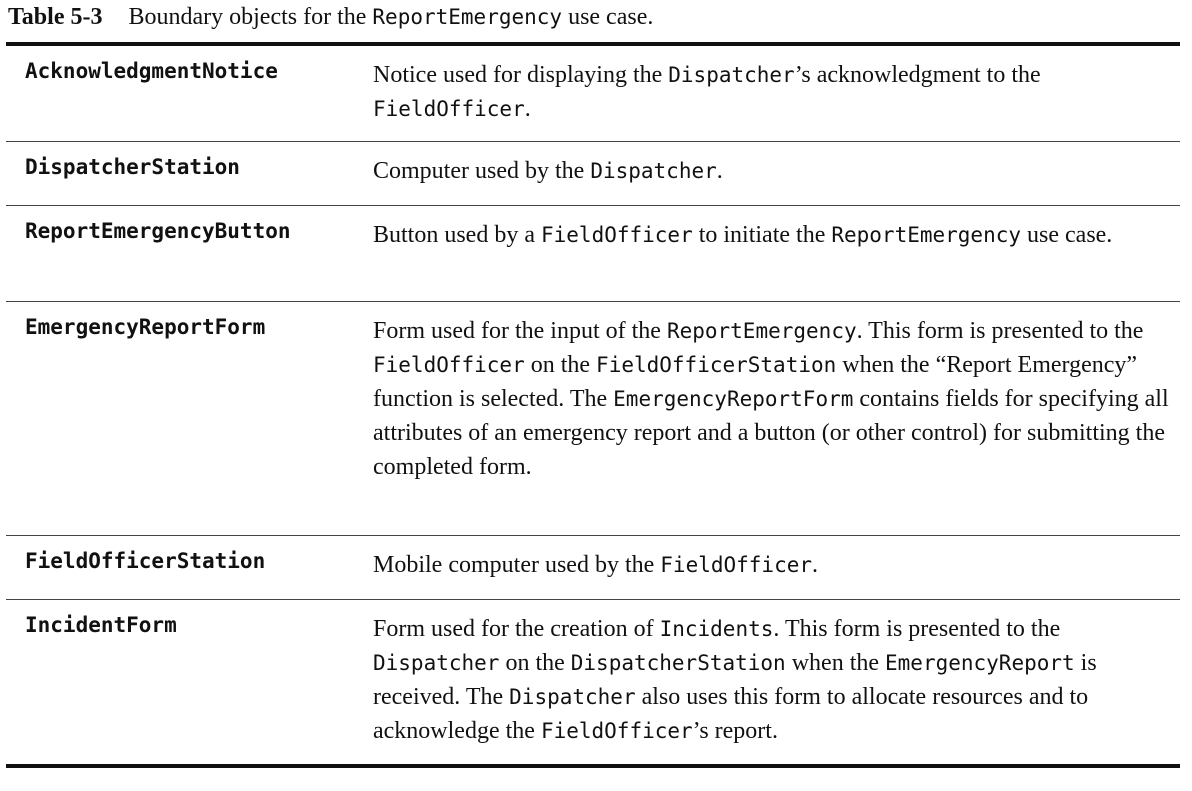  I want to click on description-text: ’s acknowledgment to the, so click(917, 75).